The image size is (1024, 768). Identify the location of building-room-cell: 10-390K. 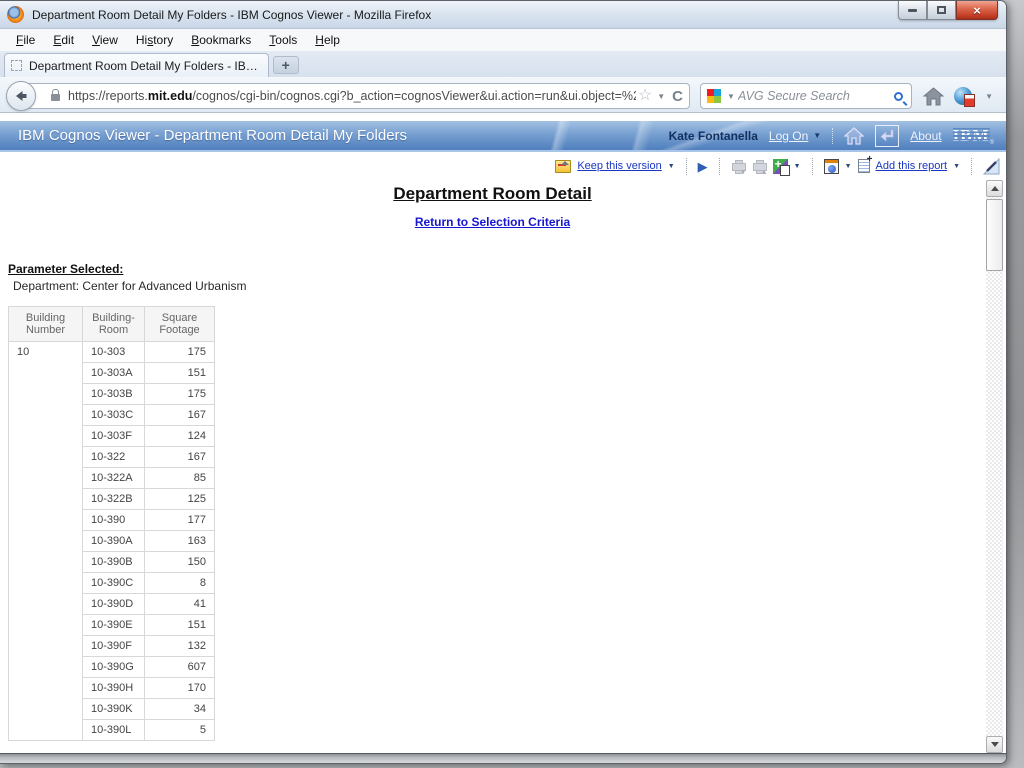
(113, 709).